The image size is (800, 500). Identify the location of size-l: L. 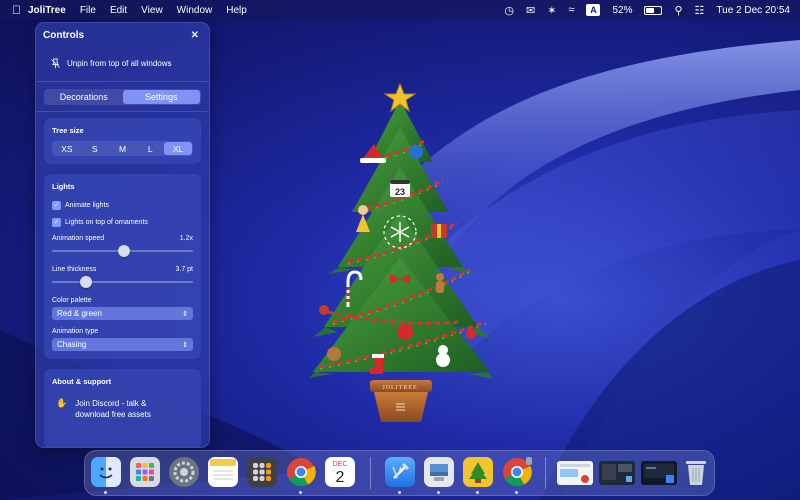
(150, 148).